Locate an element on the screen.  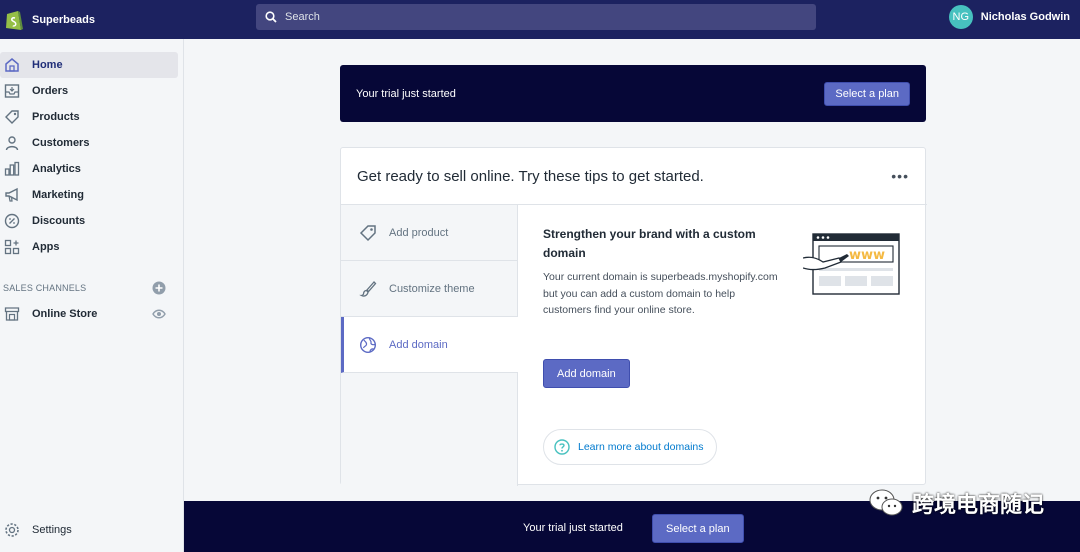
sidebar-item-label: Settings is located at coordinates (52, 530).